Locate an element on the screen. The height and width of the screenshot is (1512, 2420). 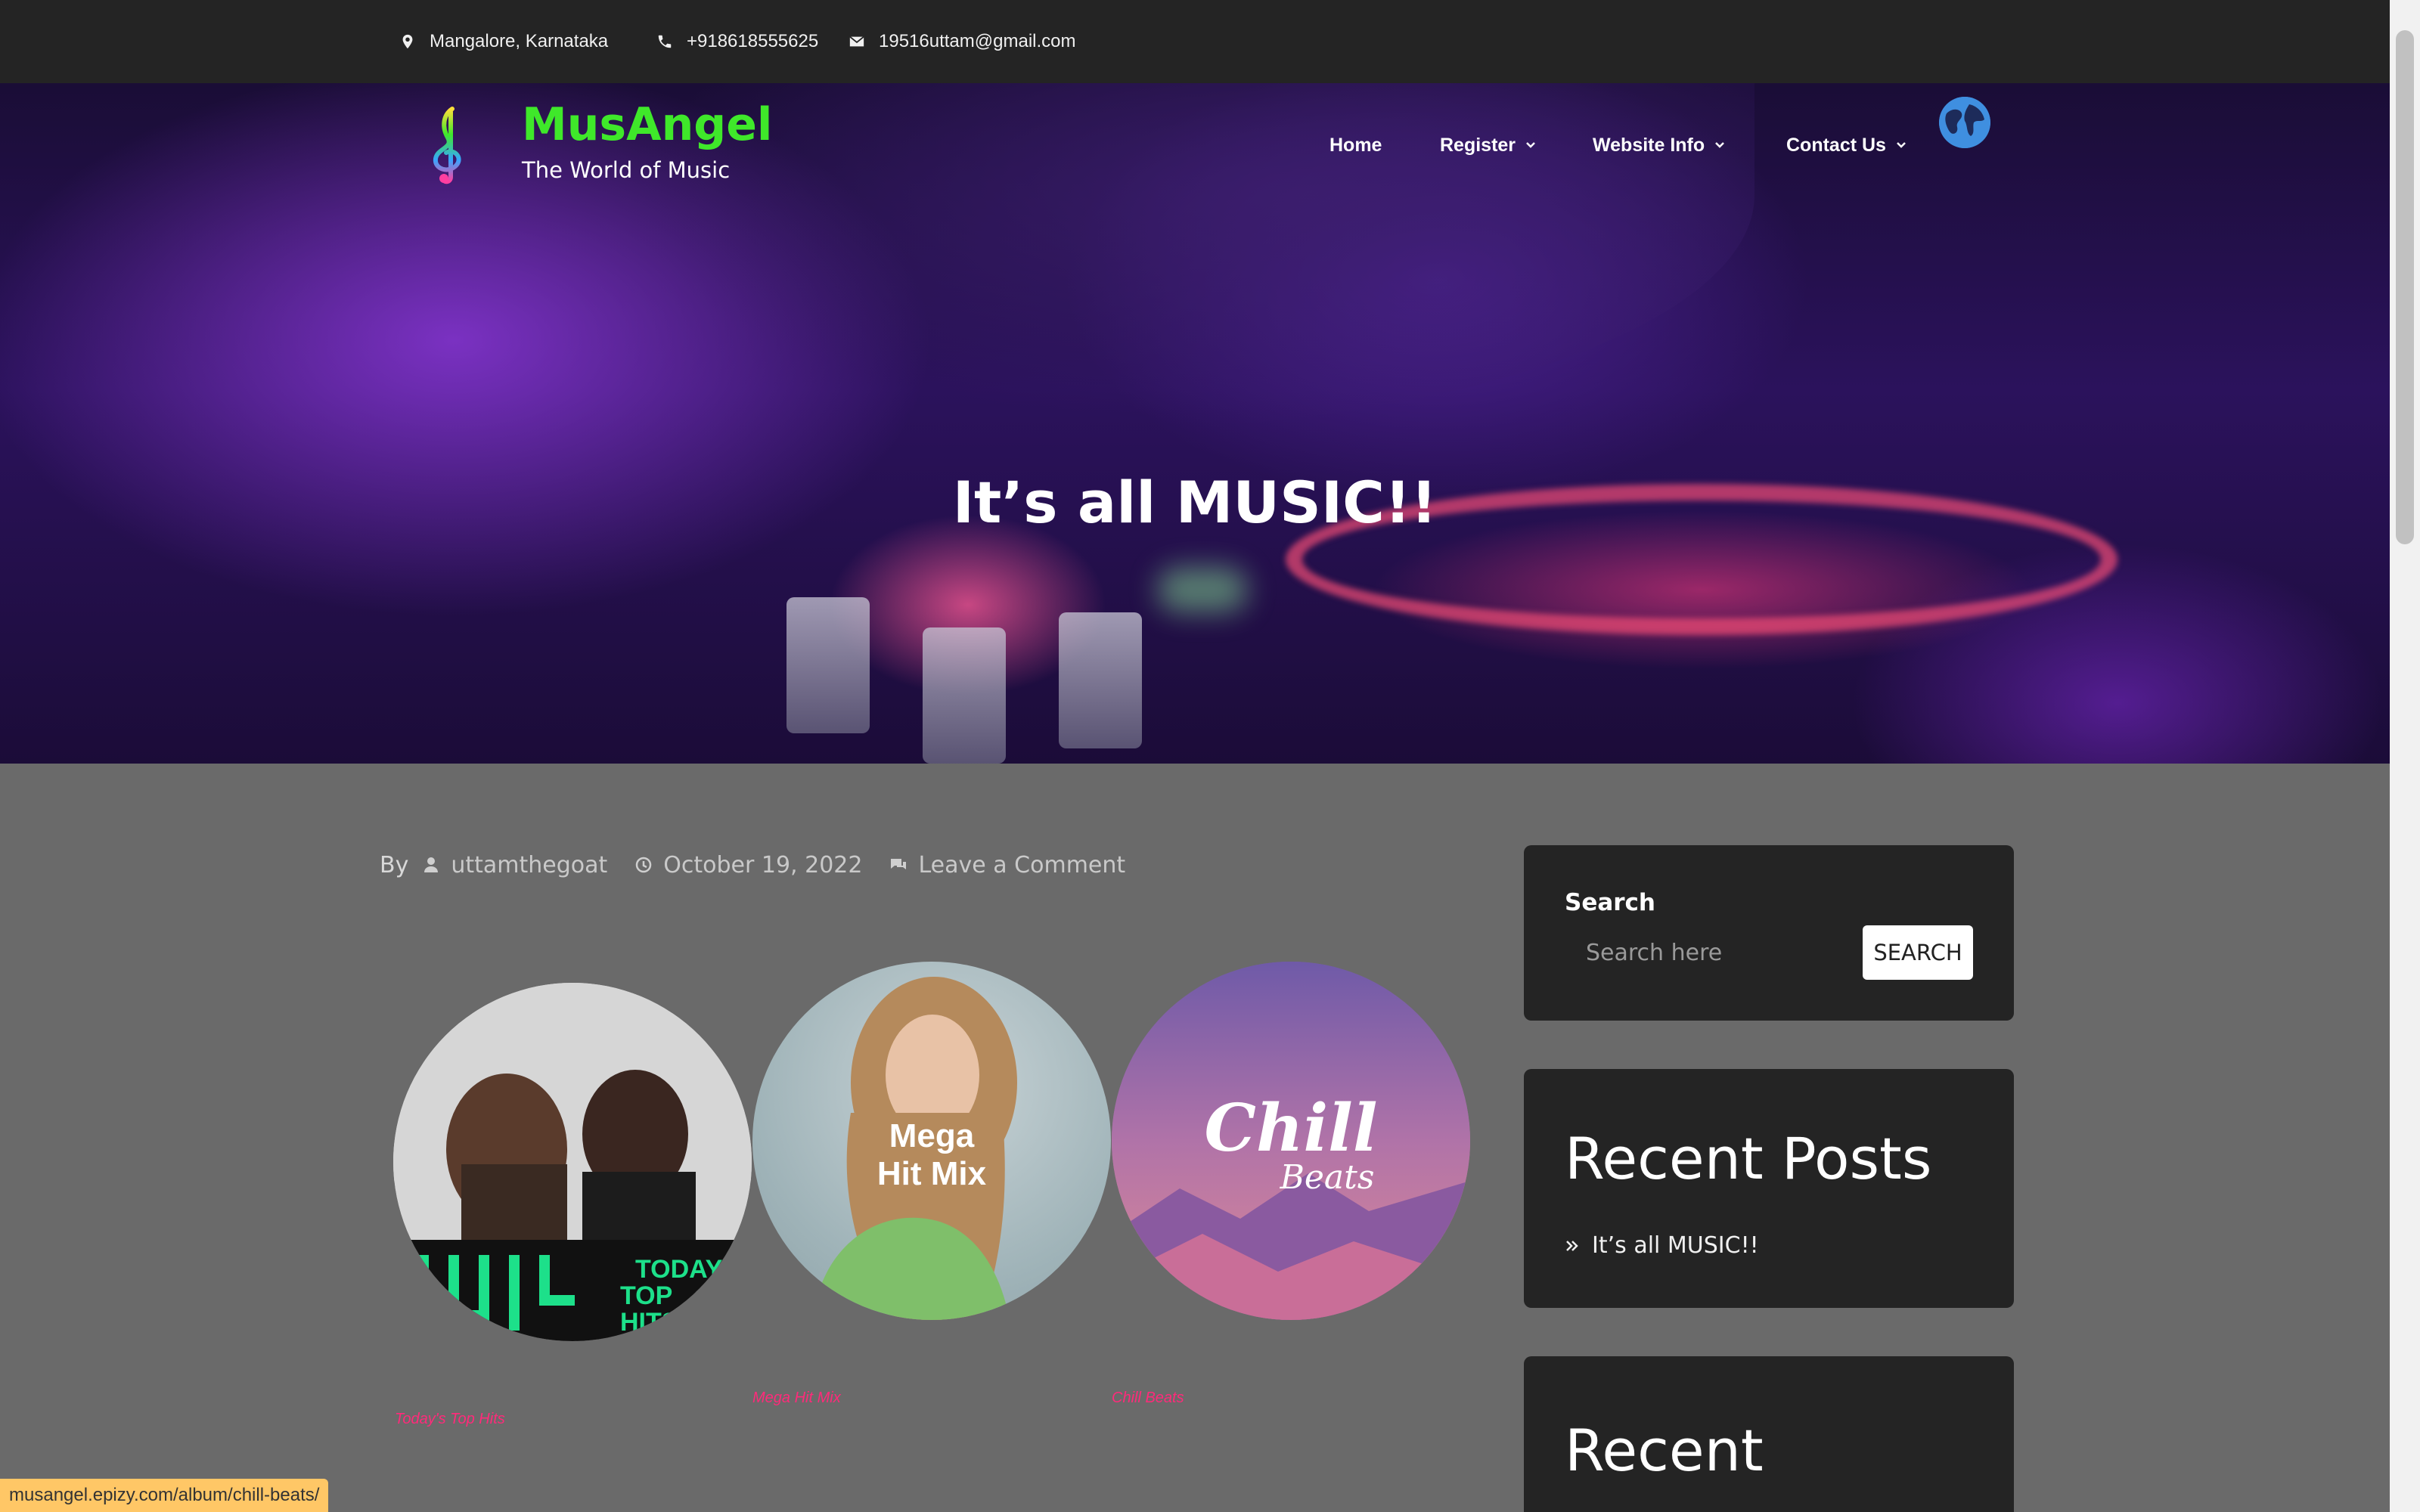
album-cover-art: TODAY TOP HITS is located at coordinates (572, 1162).